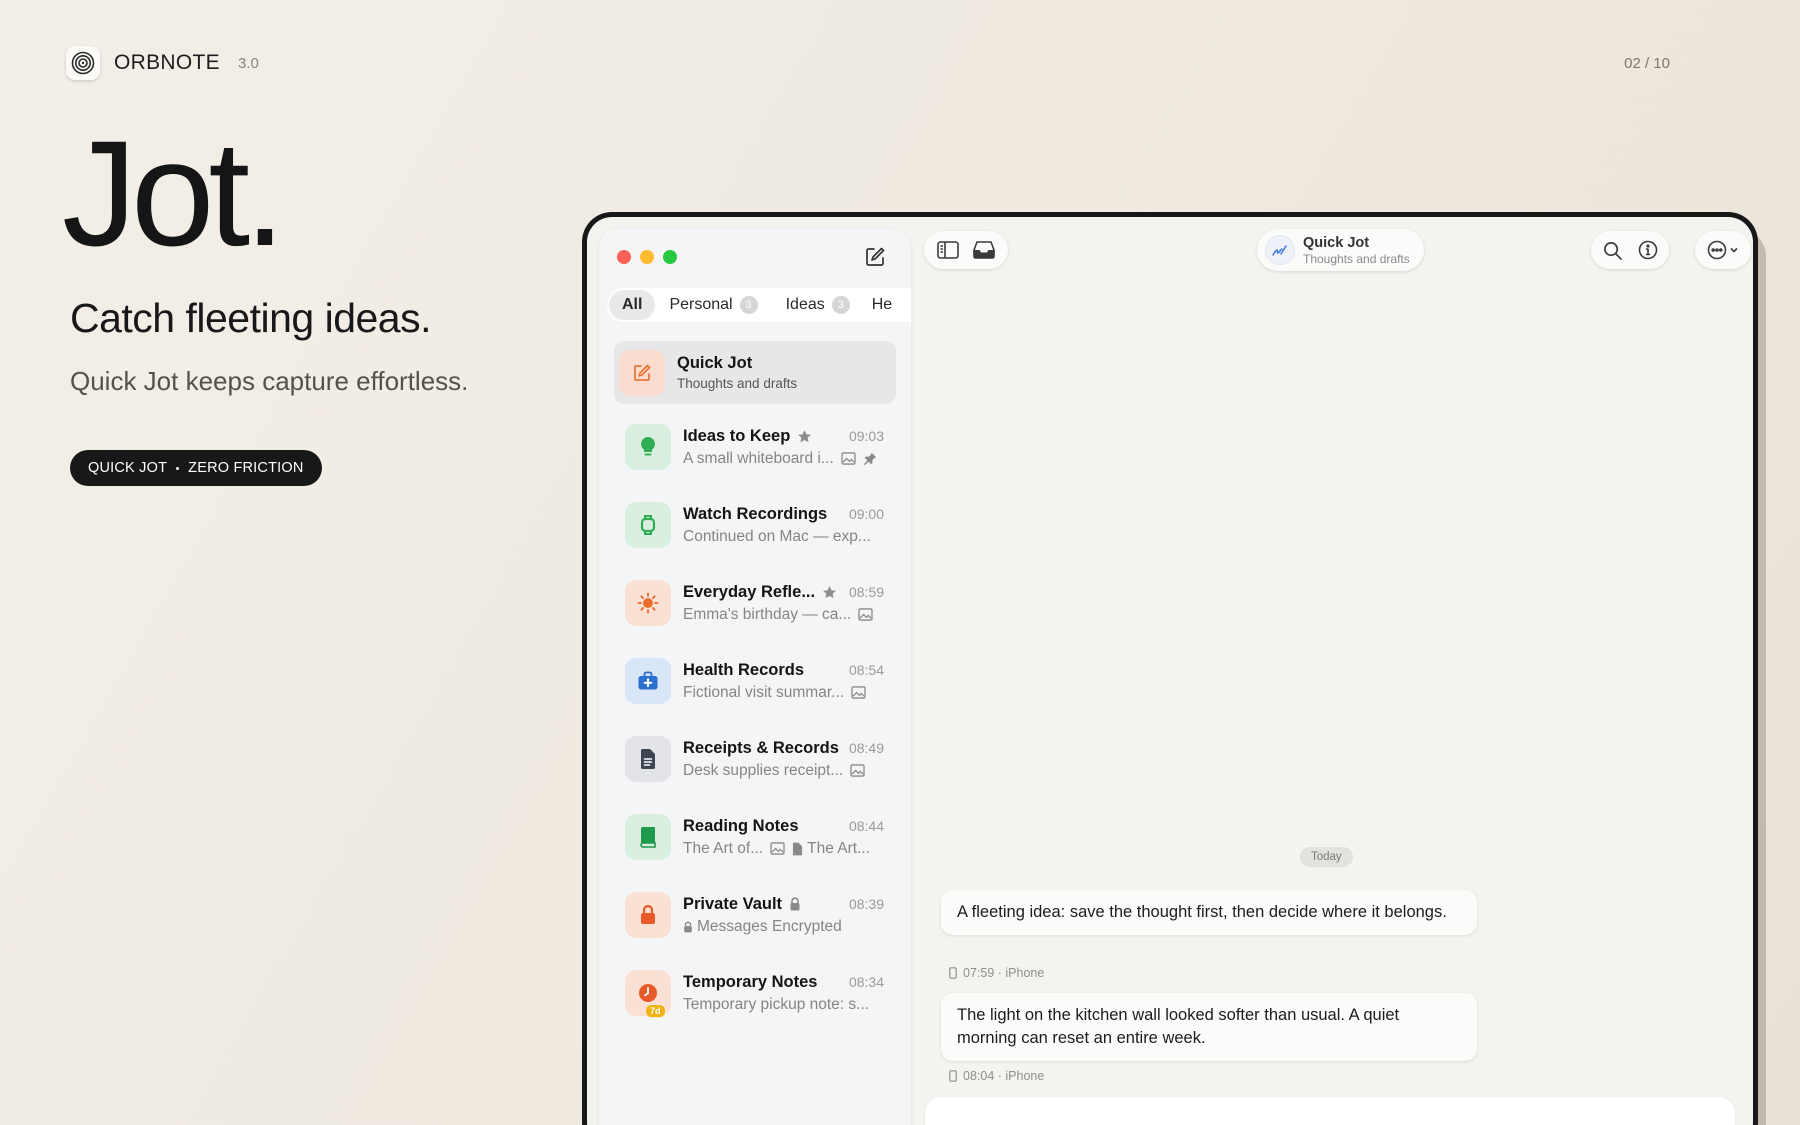 This screenshot has height=1125, width=1800. Describe the element at coordinates (648, 759) in the screenshot. I see `document-icon` at that location.